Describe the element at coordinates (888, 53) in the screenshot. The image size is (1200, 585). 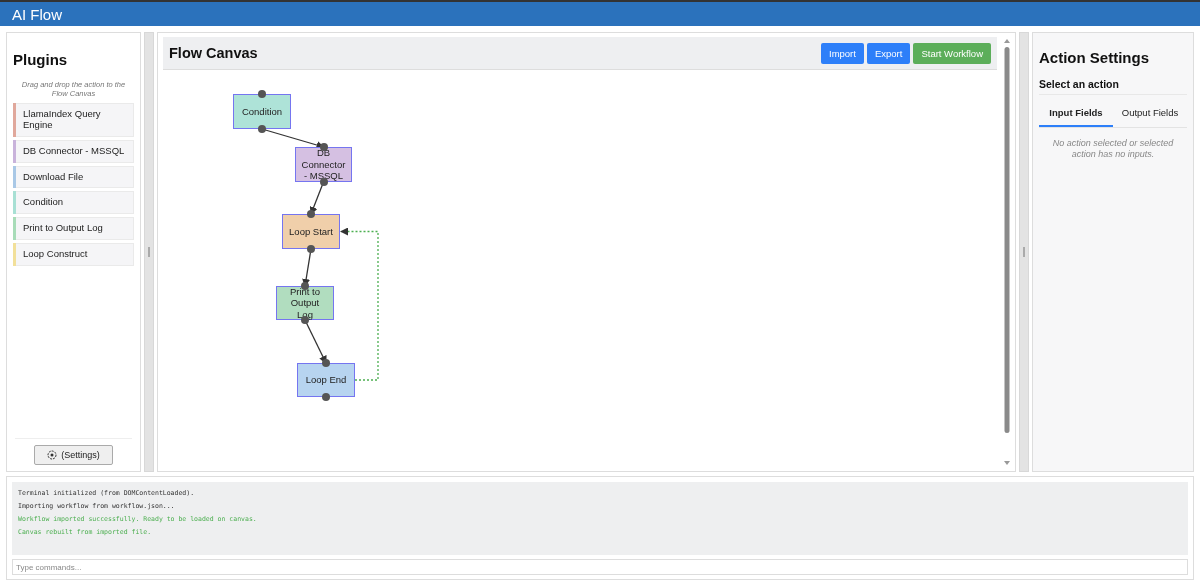
I see `toolbar-button: Export` at that location.